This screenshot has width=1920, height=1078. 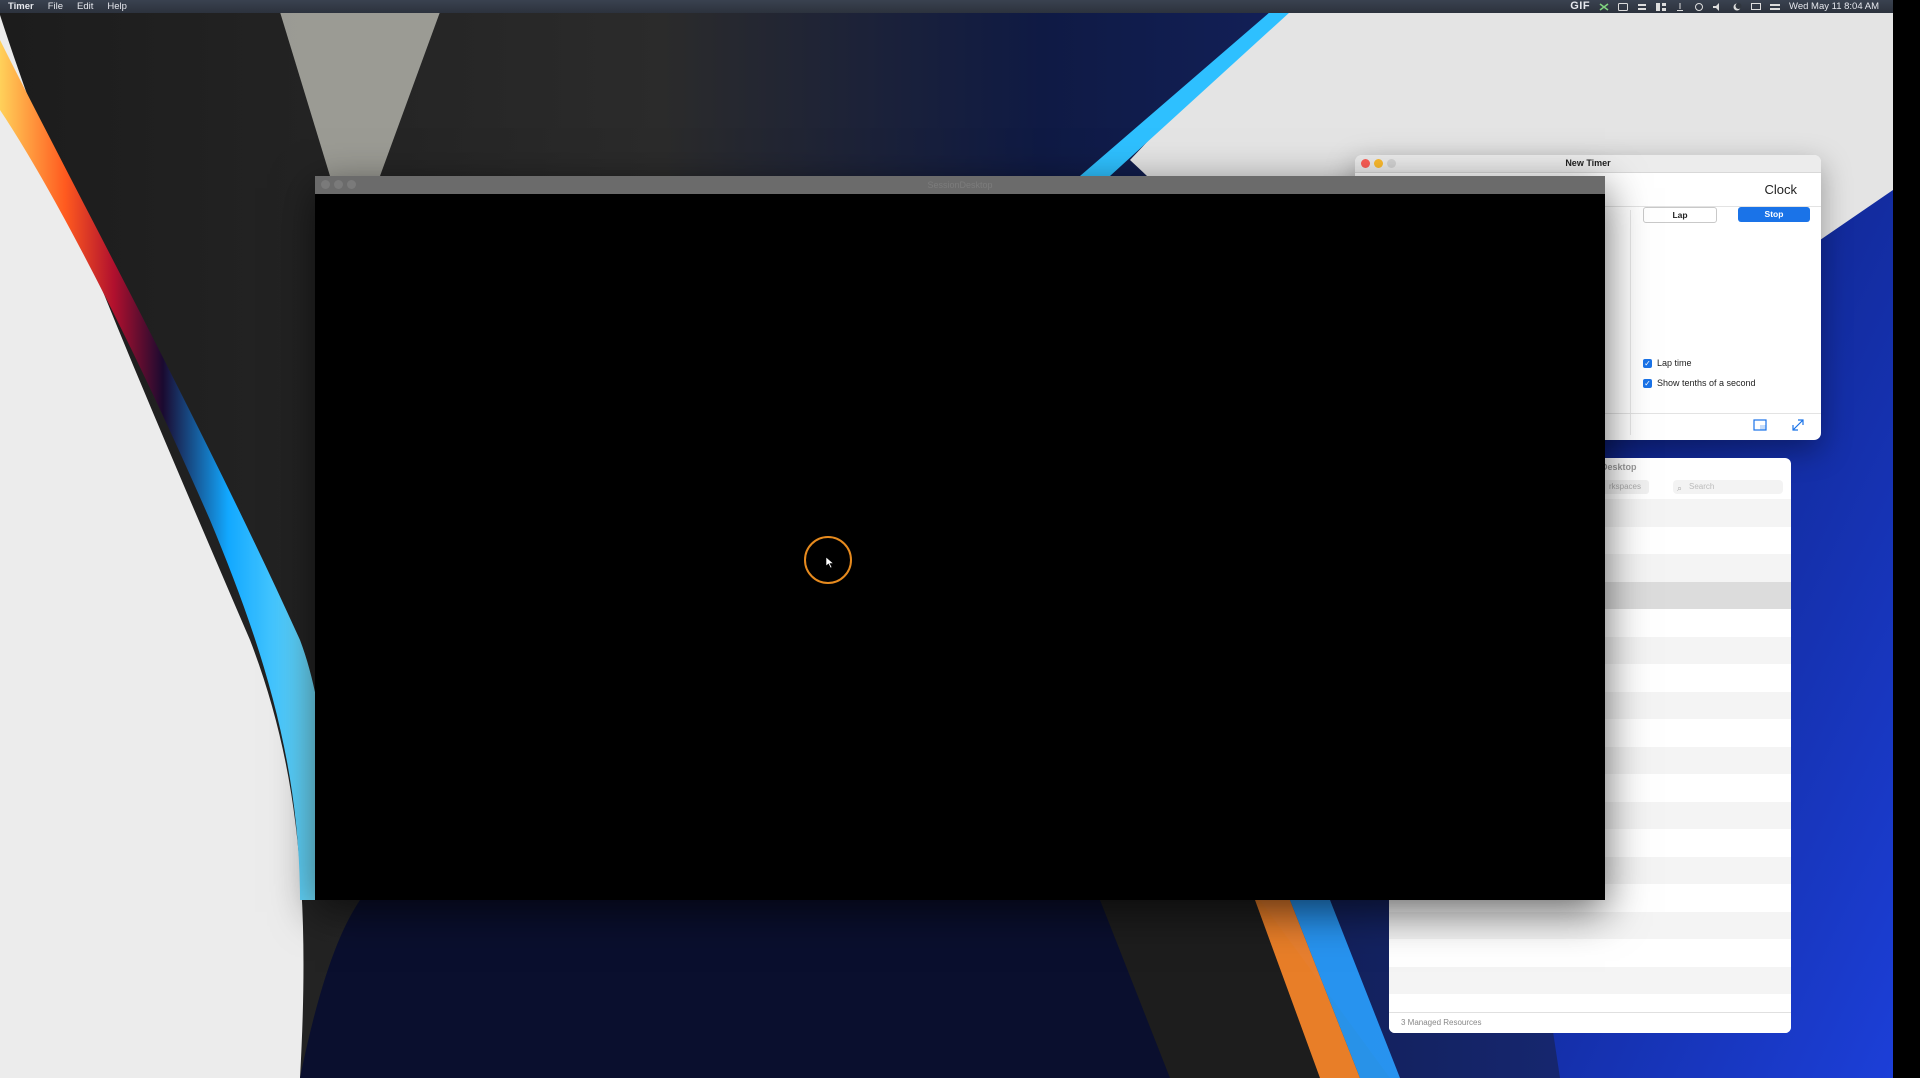 I want to click on menu-edit: Edit, so click(x=85, y=6).